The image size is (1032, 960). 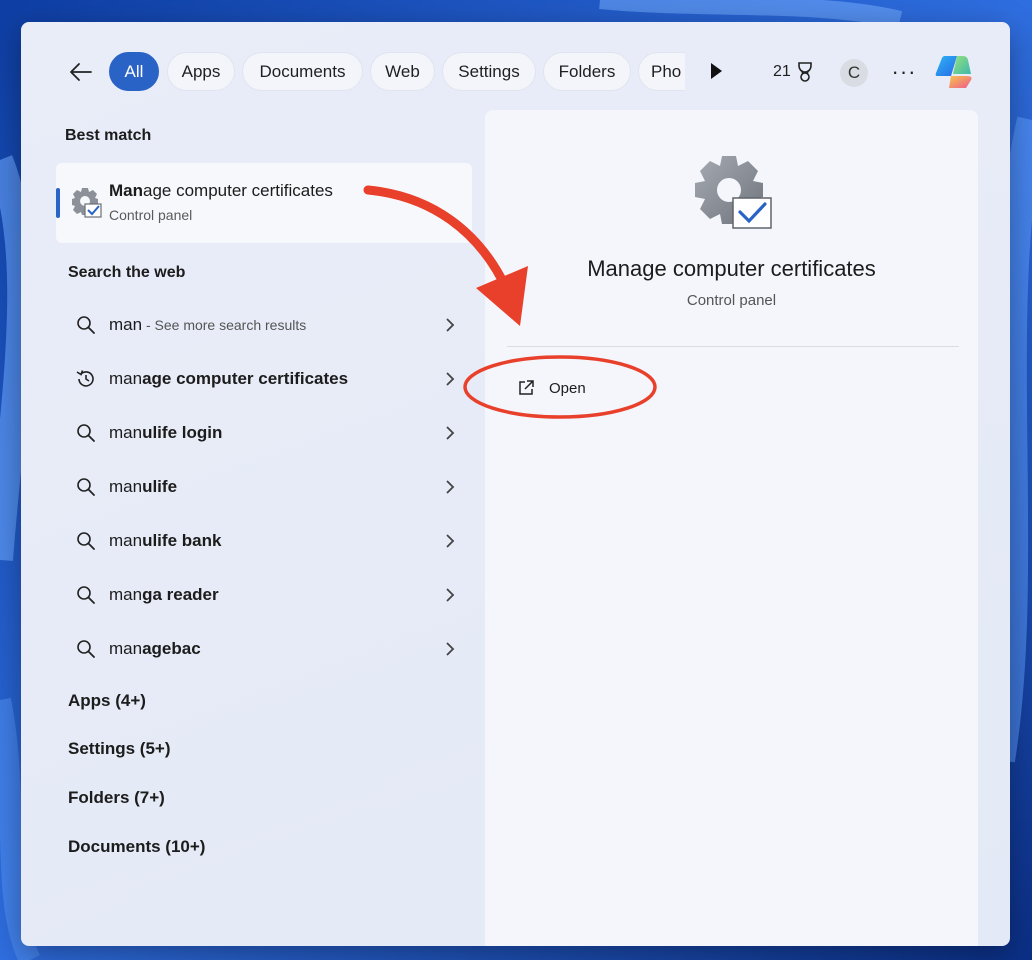 What do you see at coordinates (716, 71) in the screenshot?
I see `scroll-right-icon` at bounding box center [716, 71].